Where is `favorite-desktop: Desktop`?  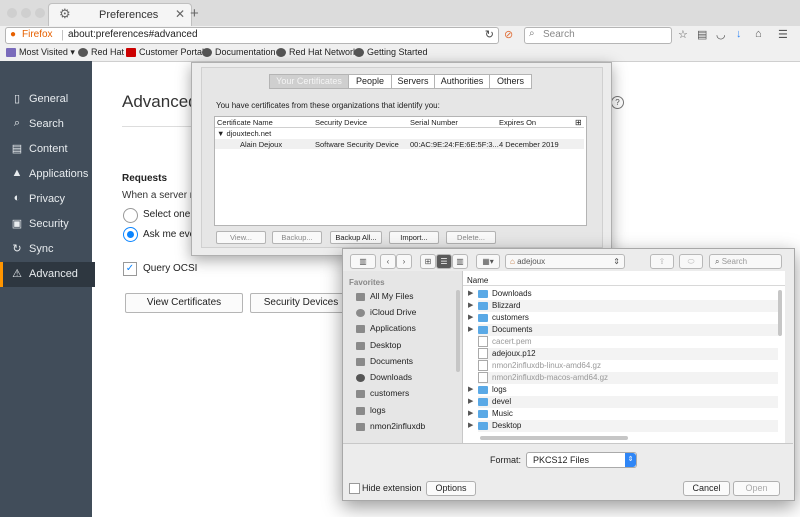
favorite-desktop: Desktop is located at coordinates (378, 345).